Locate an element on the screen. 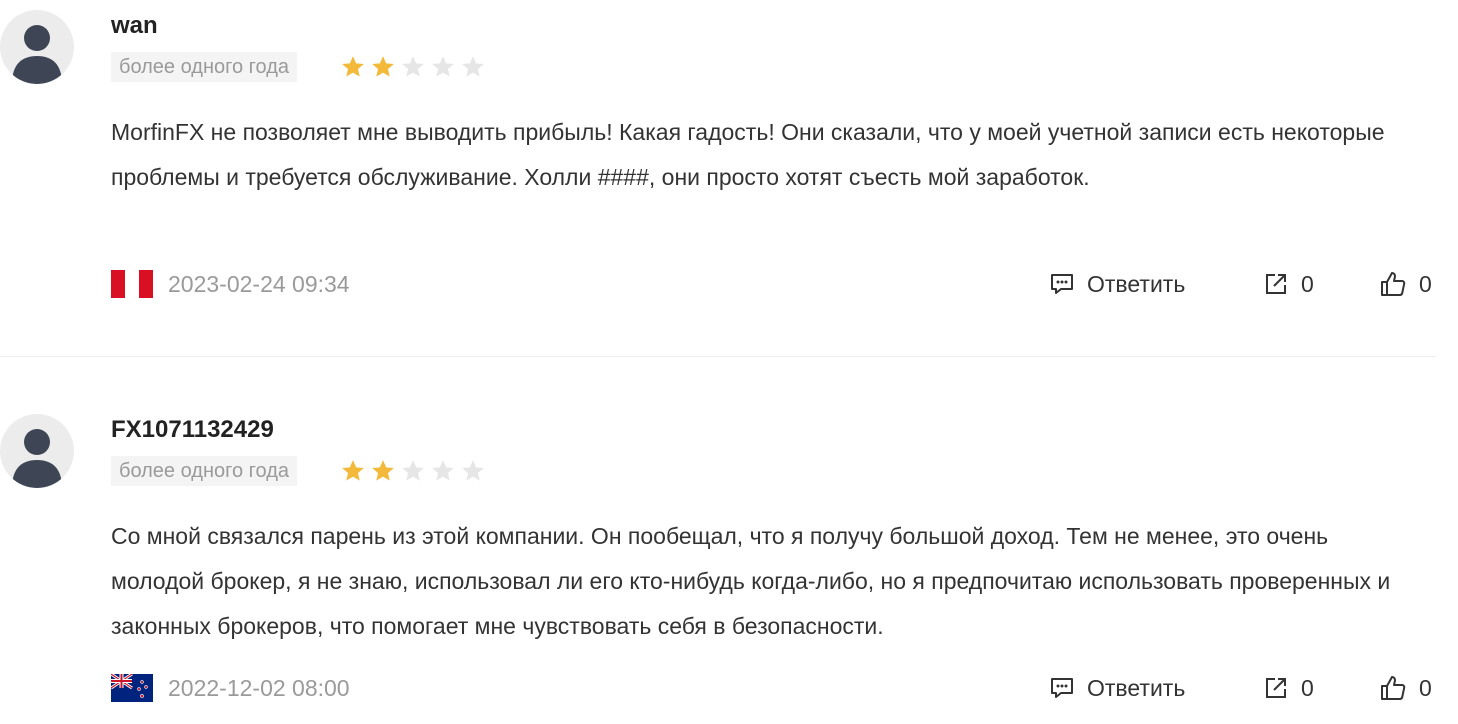 The height and width of the screenshot is (724, 1458). new-zealand-flag-icon is located at coordinates (132, 688).